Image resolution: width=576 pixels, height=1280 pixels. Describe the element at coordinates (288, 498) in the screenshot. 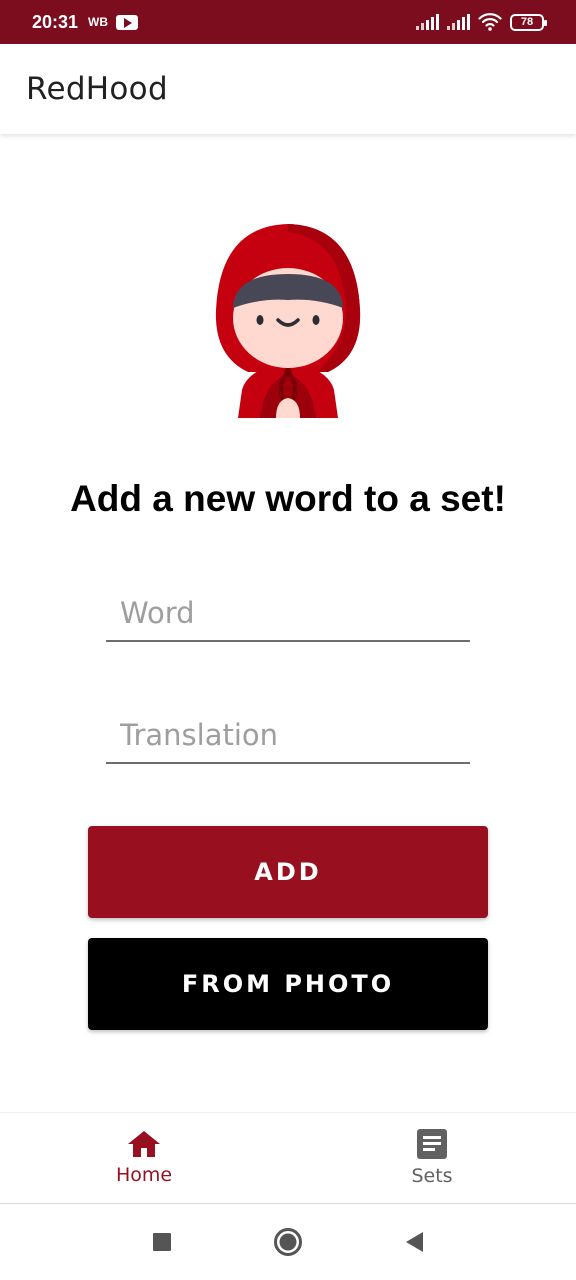

I see `page-headline: Add a new word to a set!` at that location.